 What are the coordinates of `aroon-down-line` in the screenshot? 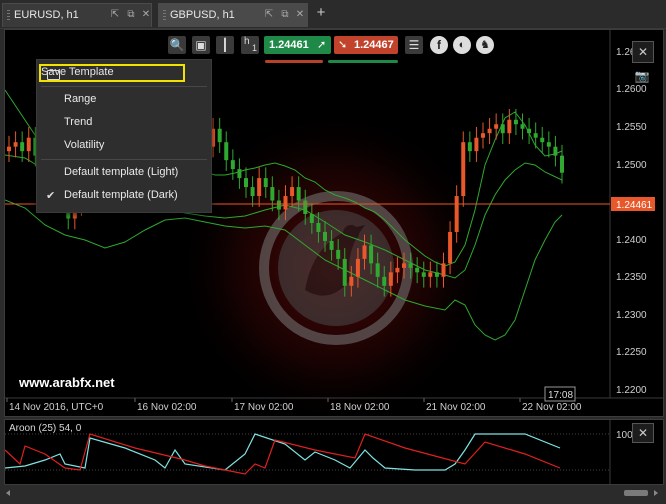 It's located at (283, 454).